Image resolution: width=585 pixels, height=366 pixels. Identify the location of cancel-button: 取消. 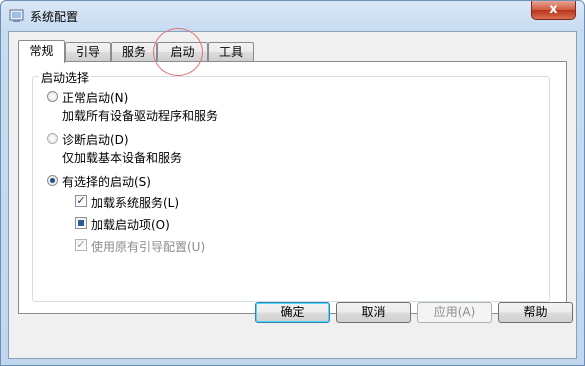
(373, 312).